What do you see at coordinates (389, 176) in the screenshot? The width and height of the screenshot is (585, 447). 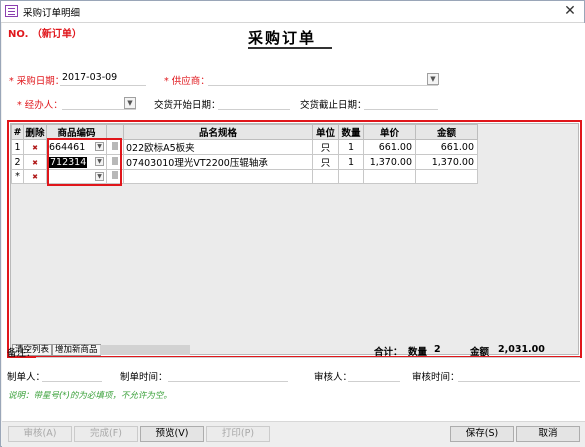 I see `price-input` at bounding box center [389, 176].